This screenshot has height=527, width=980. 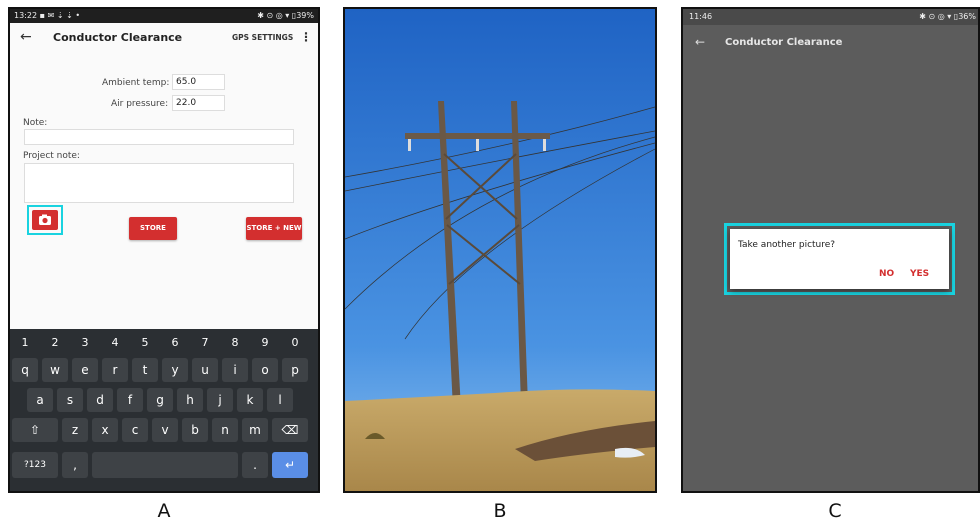 What do you see at coordinates (701, 16) in the screenshot?
I see `status-time: 11:46` at bounding box center [701, 16].